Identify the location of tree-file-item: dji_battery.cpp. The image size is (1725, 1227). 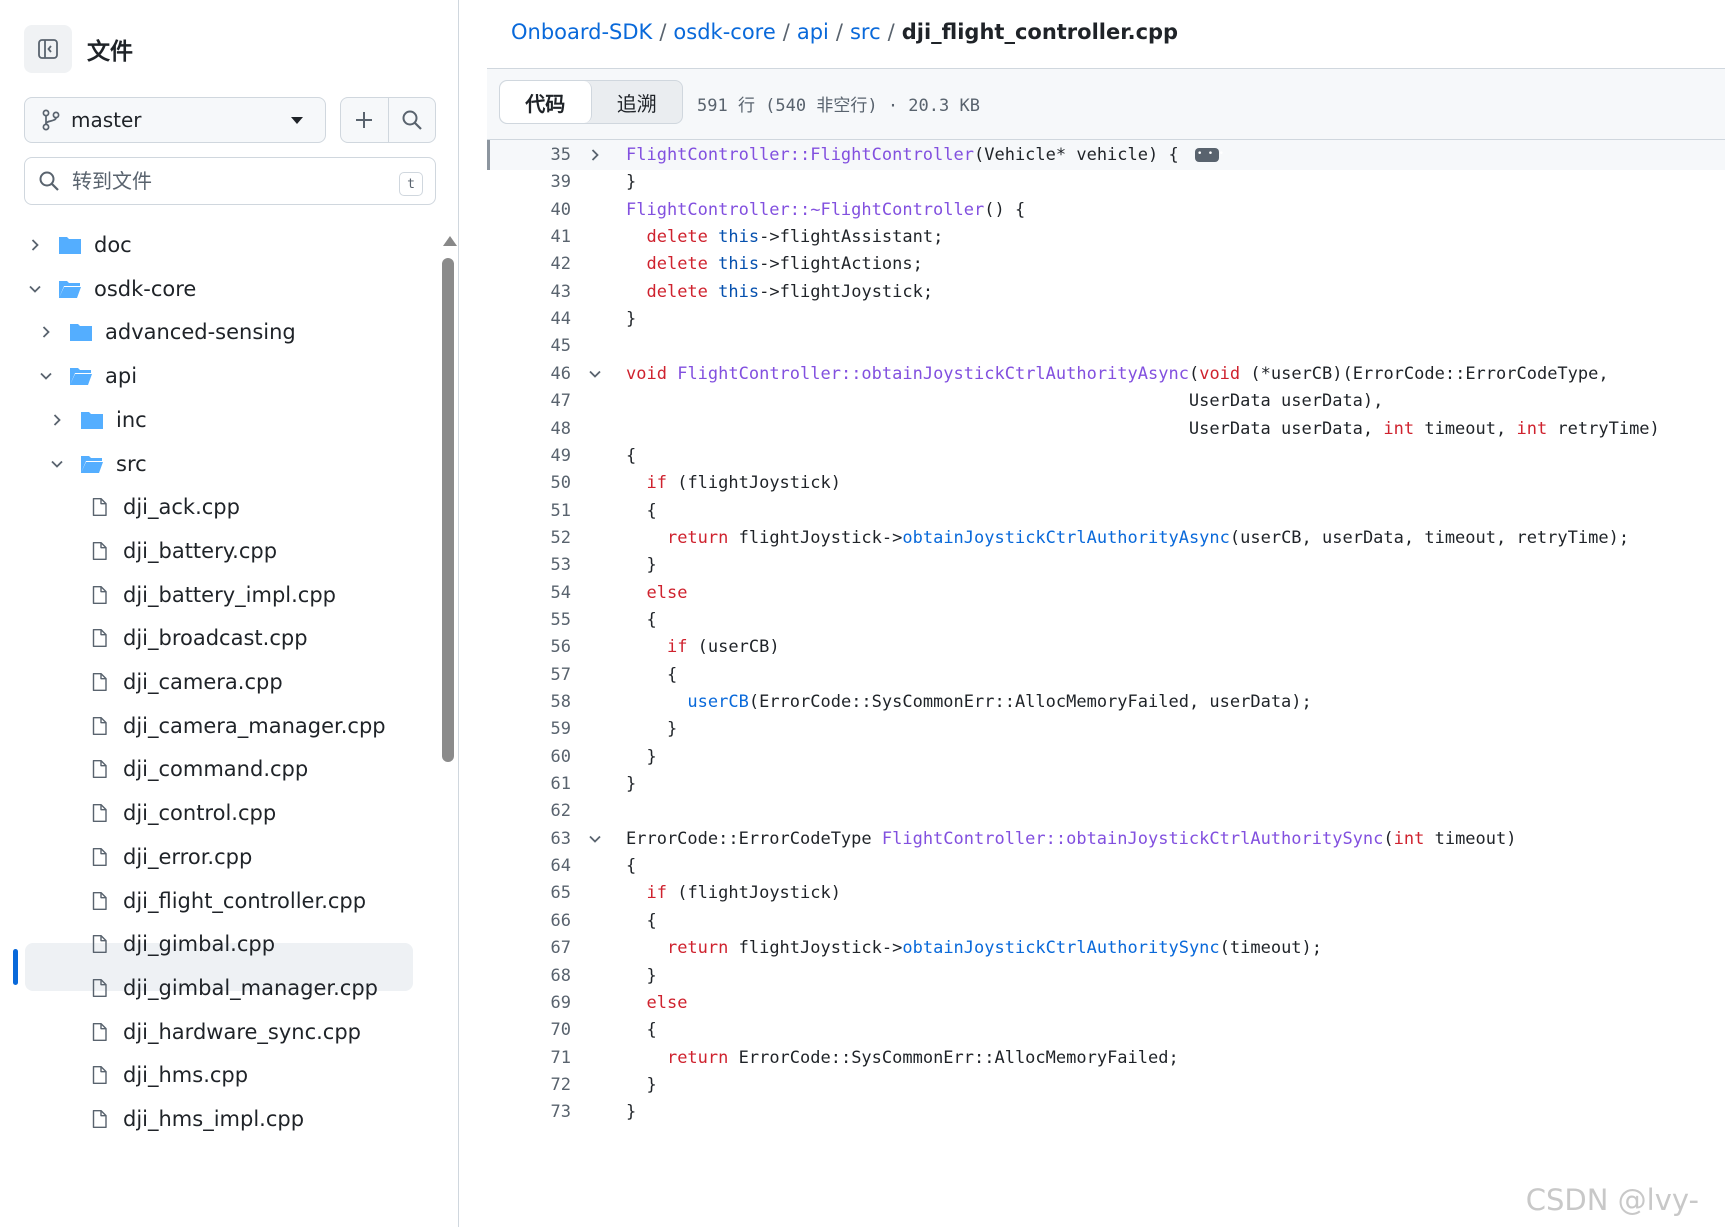
(167, 551).